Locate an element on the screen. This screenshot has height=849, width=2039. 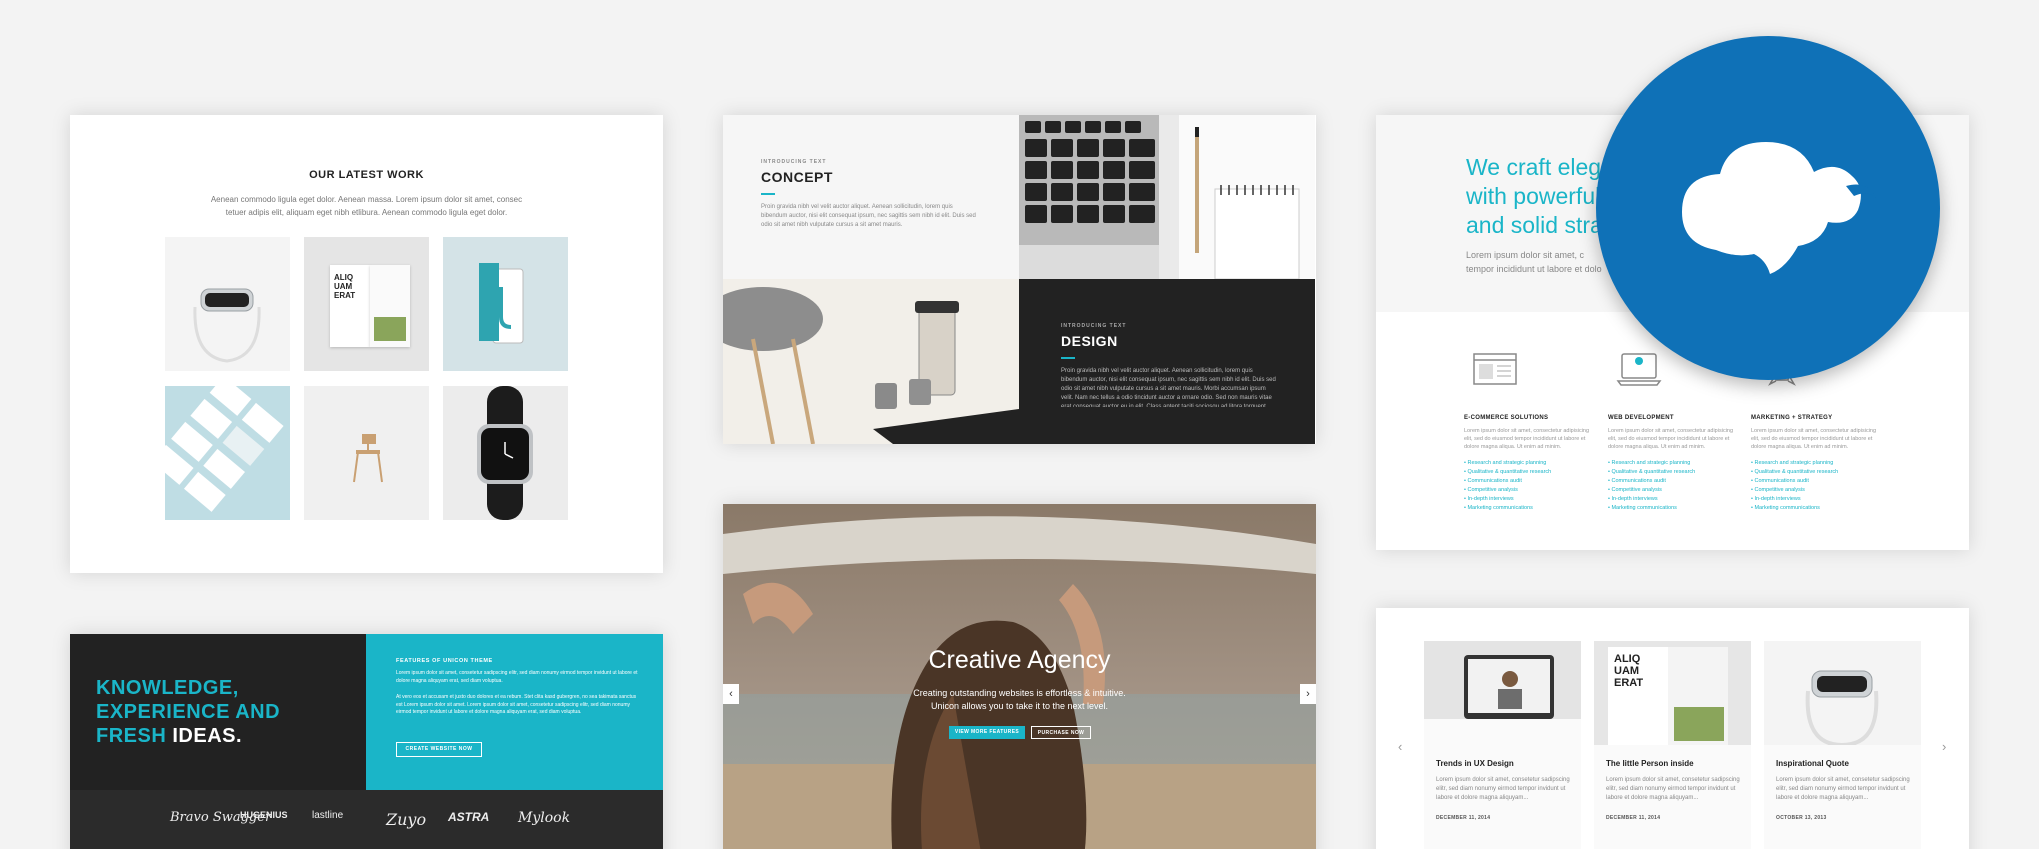
brand-logo-zuyo: Zuyo is located at coordinates (406, 819).